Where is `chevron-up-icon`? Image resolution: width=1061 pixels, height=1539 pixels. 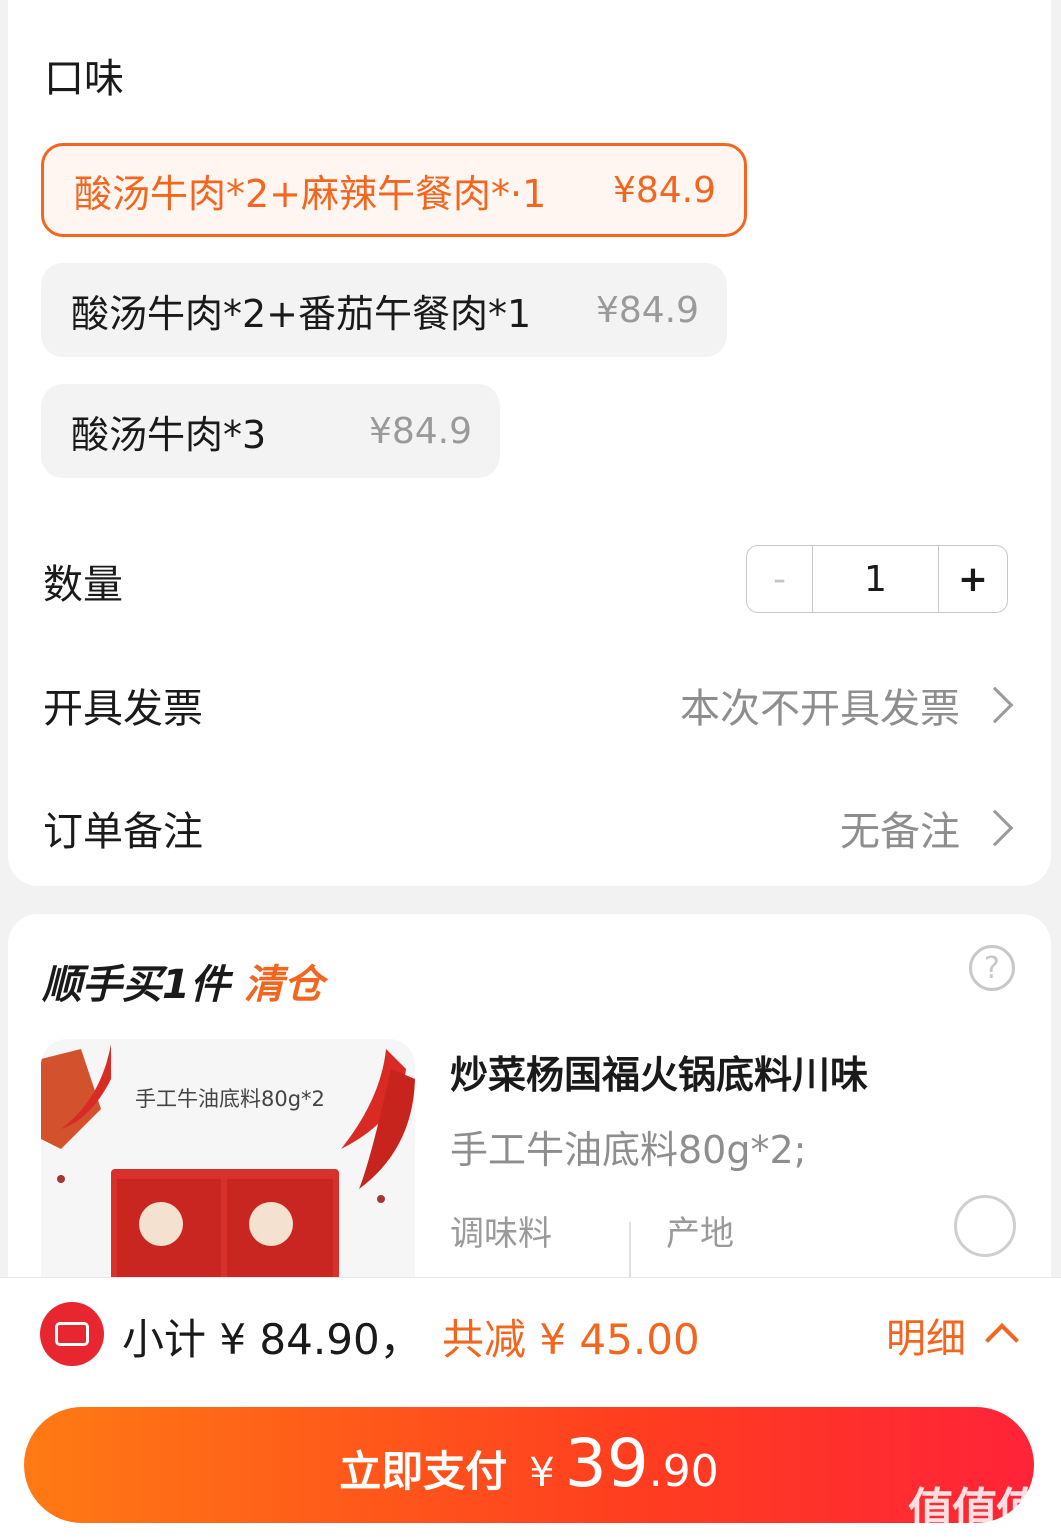 chevron-up-icon is located at coordinates (1002, 1340).